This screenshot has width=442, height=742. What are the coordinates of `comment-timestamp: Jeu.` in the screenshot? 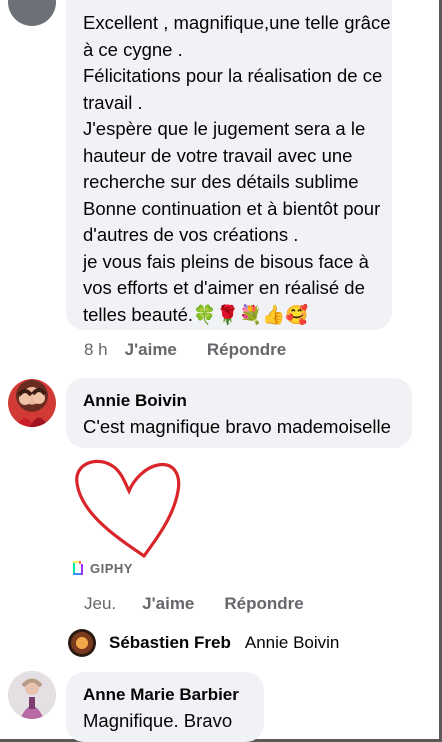 It's located at (100, 604).